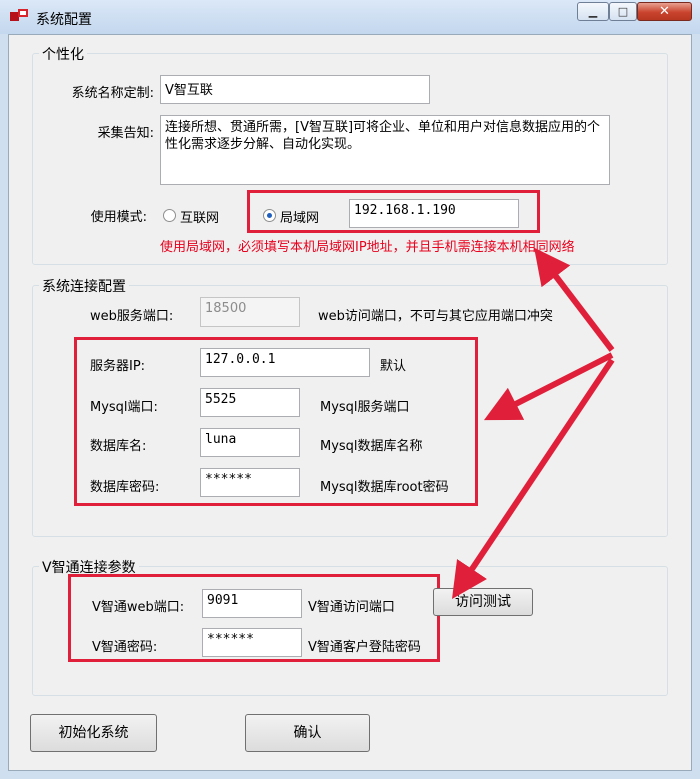  What do you see at coordinates (367, 247) in the screenshot?
I see `lan-warning-text: 使用局域网，必须填写本机局域网IP地址，并且手机需连接本机相同网络` at bounding box center [367, 247].